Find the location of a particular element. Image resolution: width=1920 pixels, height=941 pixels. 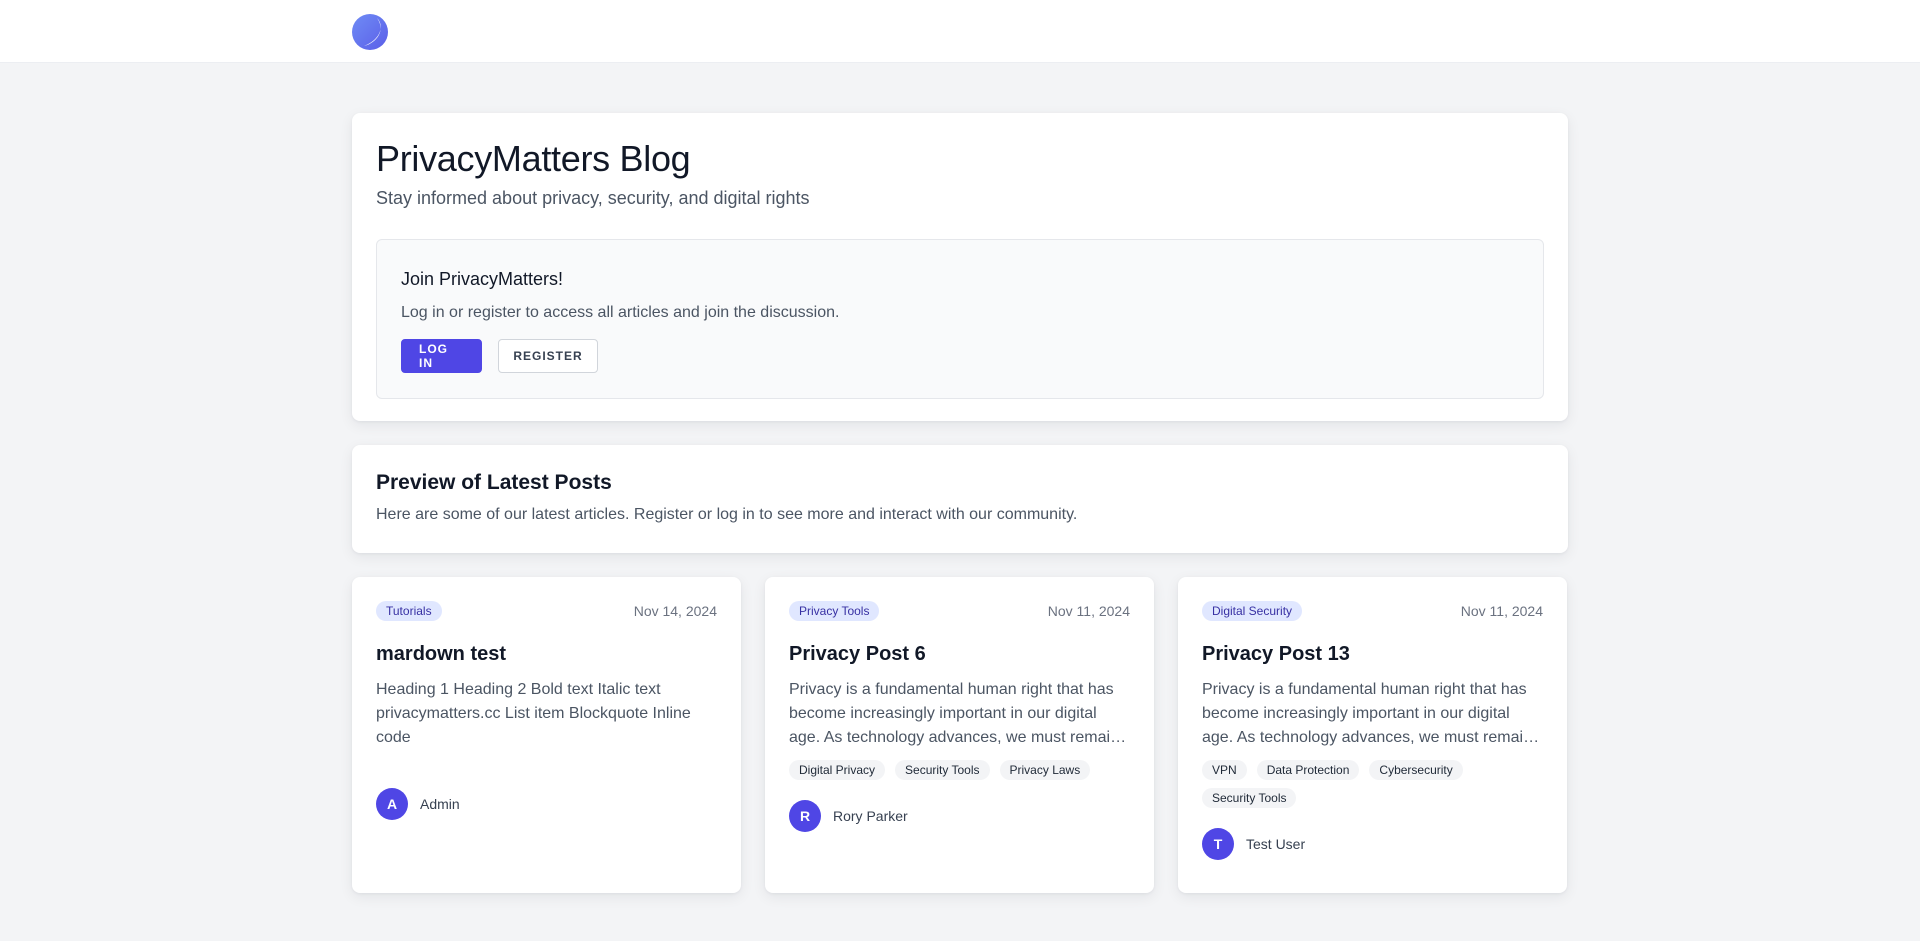

join-title: Join PrivacyMatters! is located at coordinates (482, 279).